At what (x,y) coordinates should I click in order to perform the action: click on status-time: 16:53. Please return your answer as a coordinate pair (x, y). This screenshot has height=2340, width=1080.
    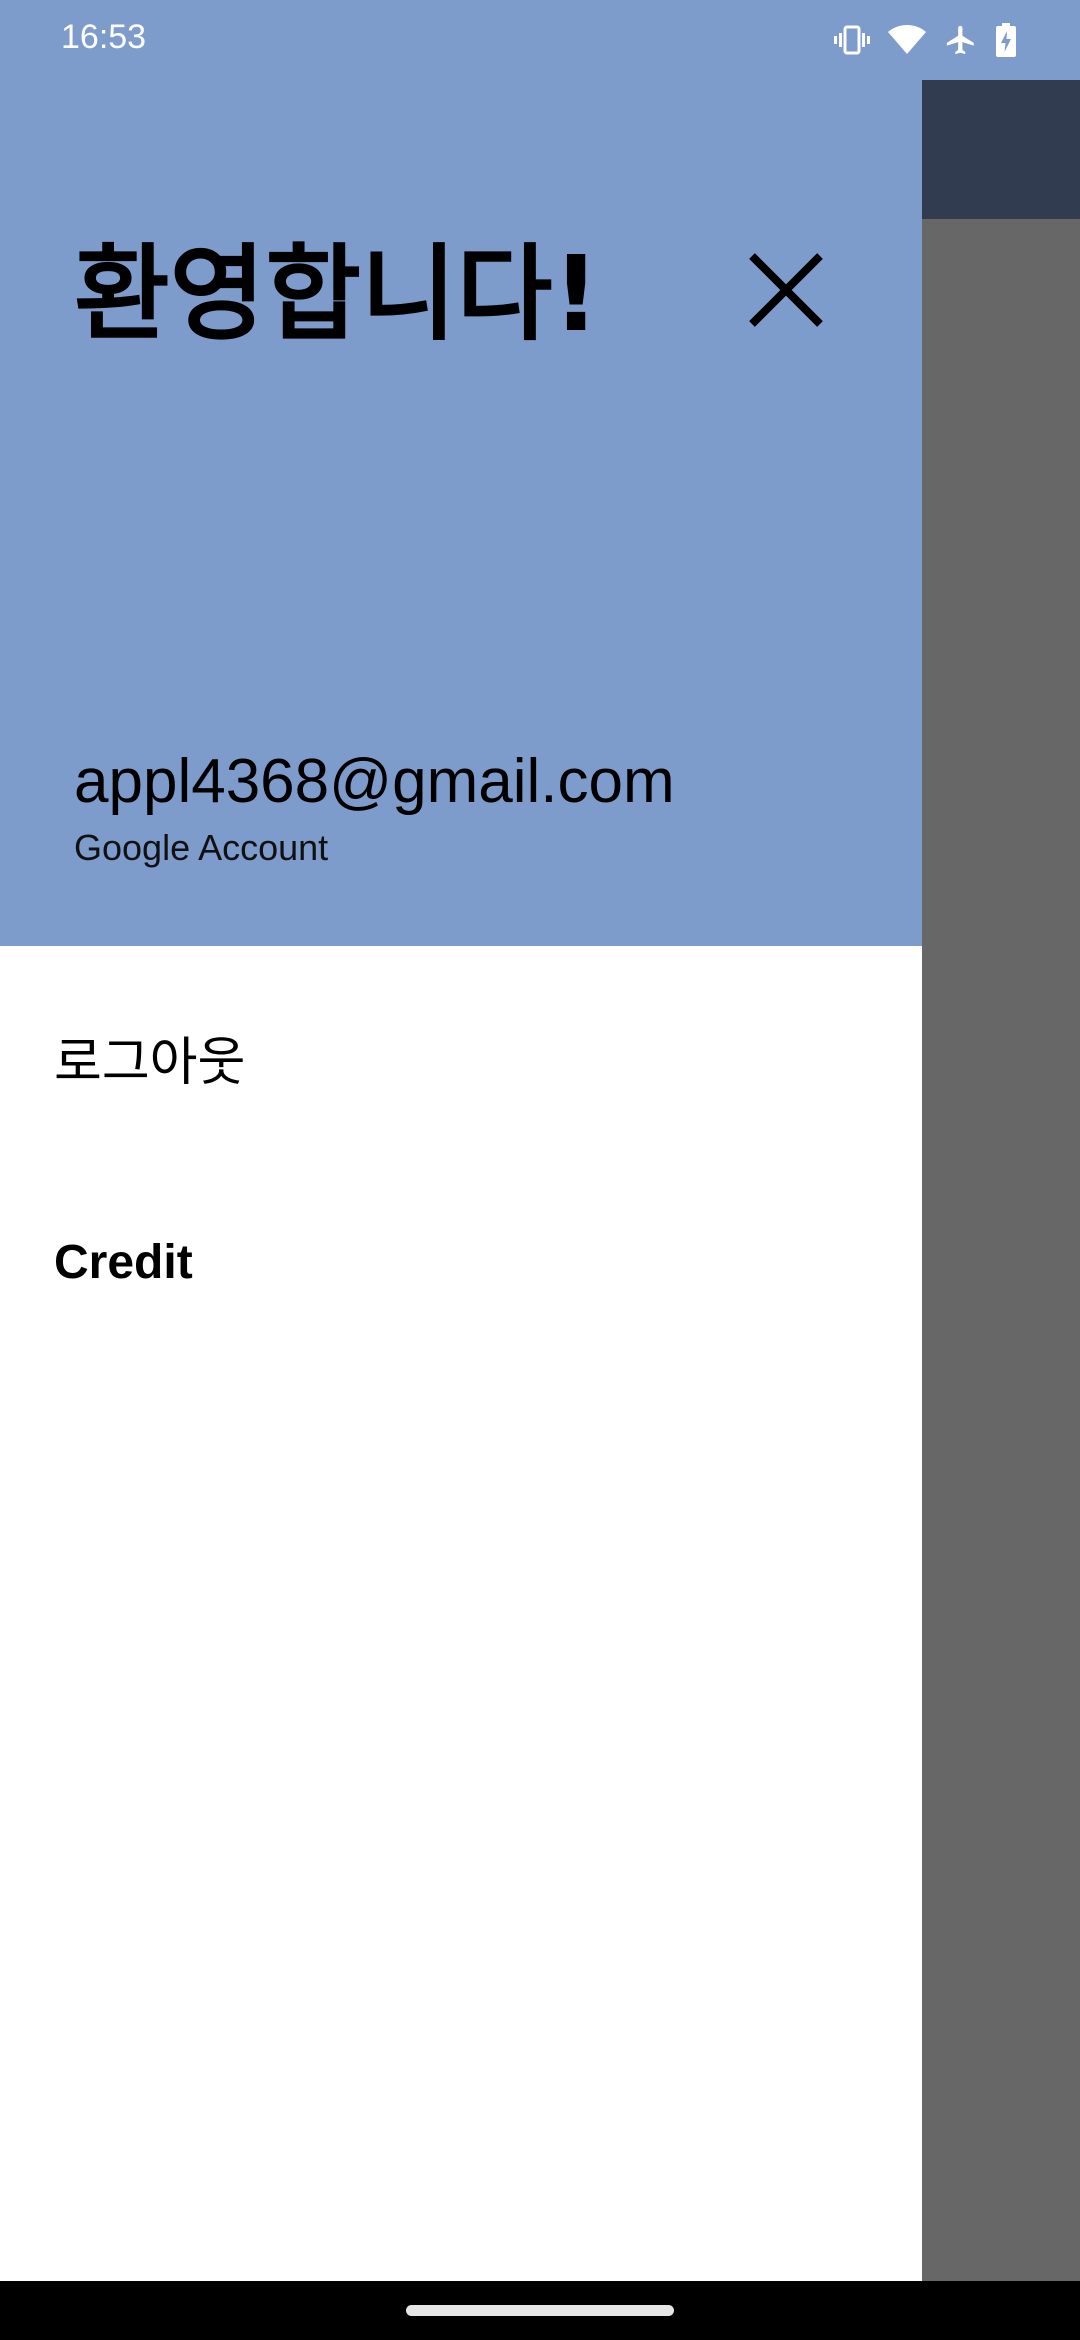
    Looking at the image, I should click on (104, 37).